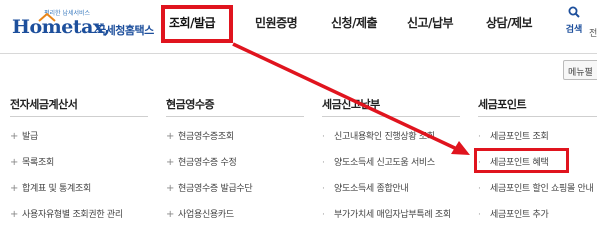  I want to click on list-item: + 사용자유형별 조회권한 관리, so click(66, 220).